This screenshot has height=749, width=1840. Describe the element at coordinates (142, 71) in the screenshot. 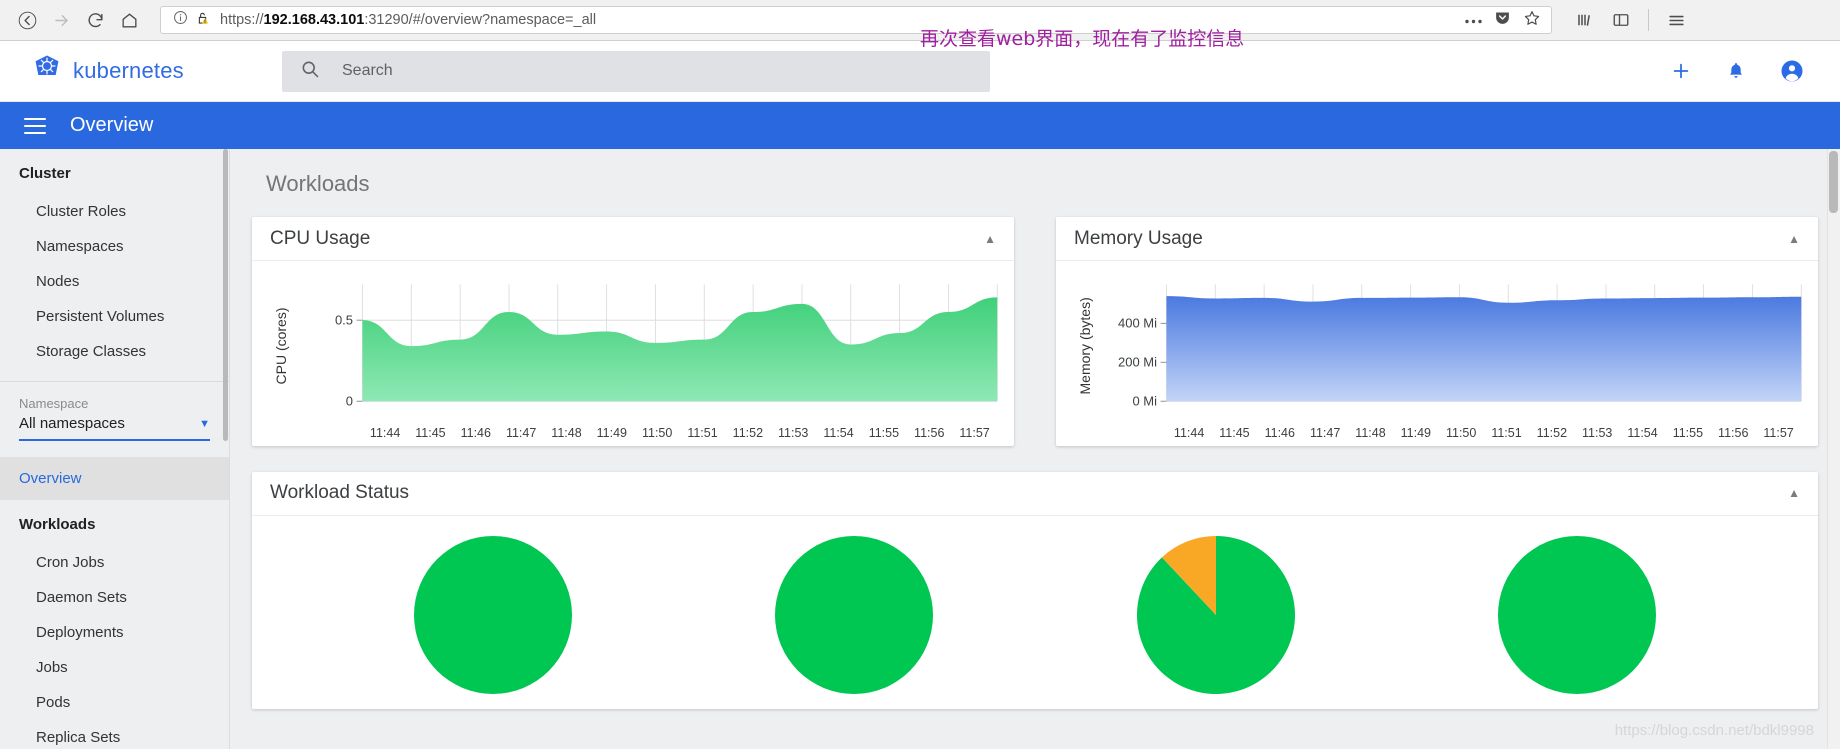

I see `brand-logo: kubernetes` at that location.